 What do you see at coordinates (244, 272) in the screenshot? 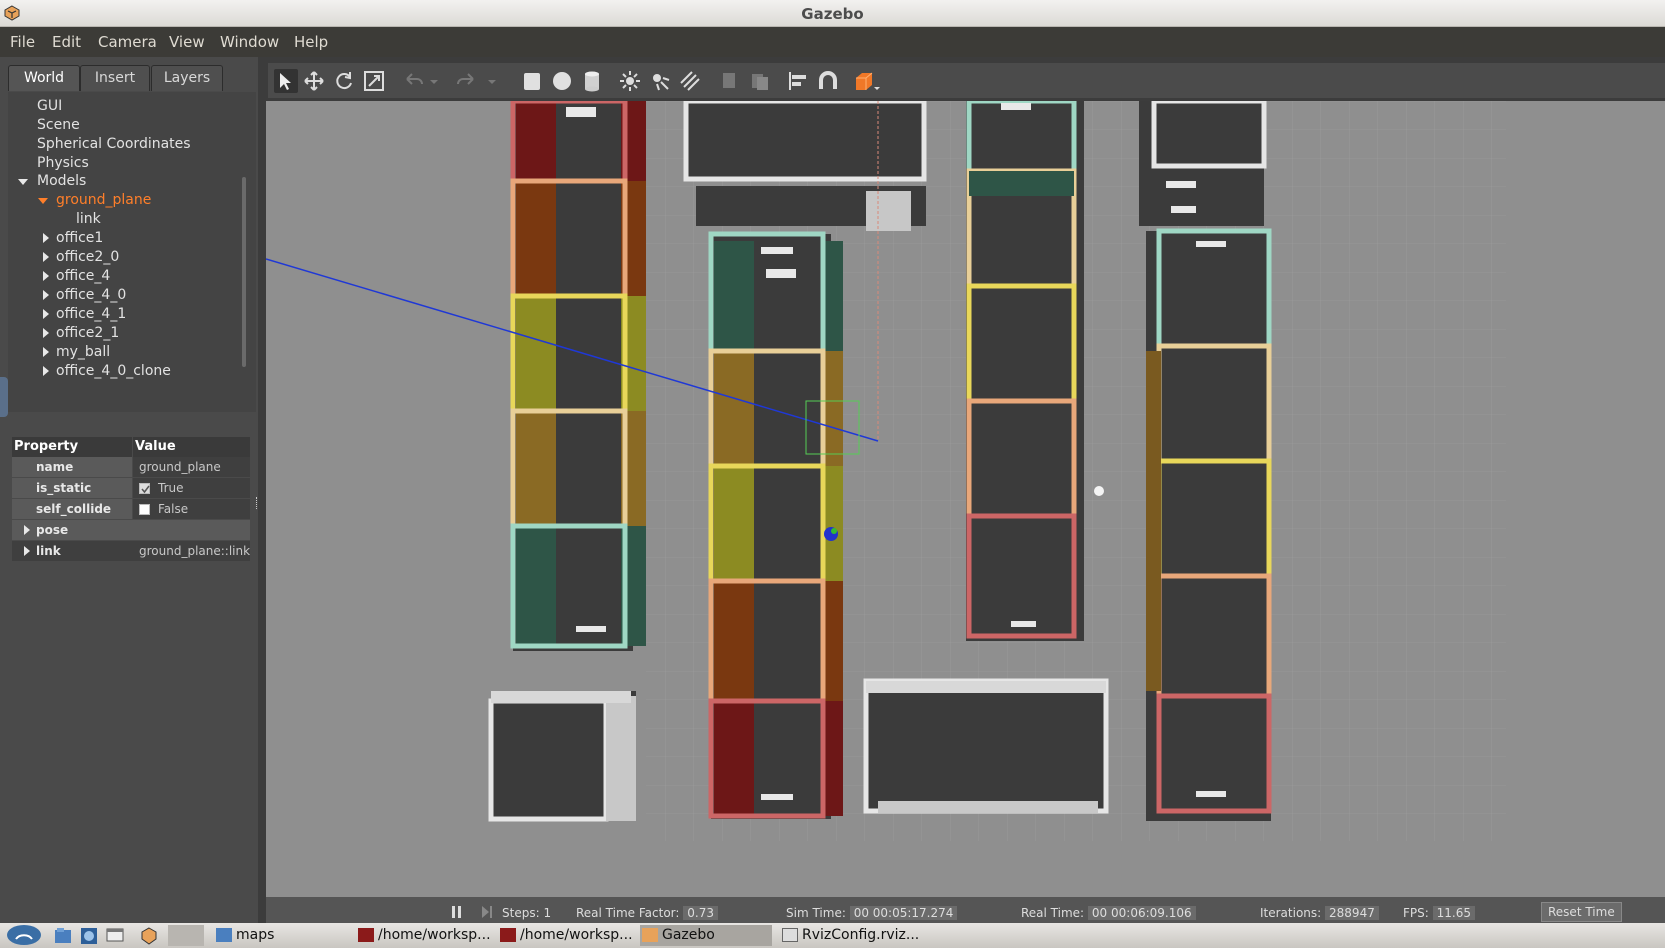
I see `tree-scrollbar` at bounding box center [244, 272].